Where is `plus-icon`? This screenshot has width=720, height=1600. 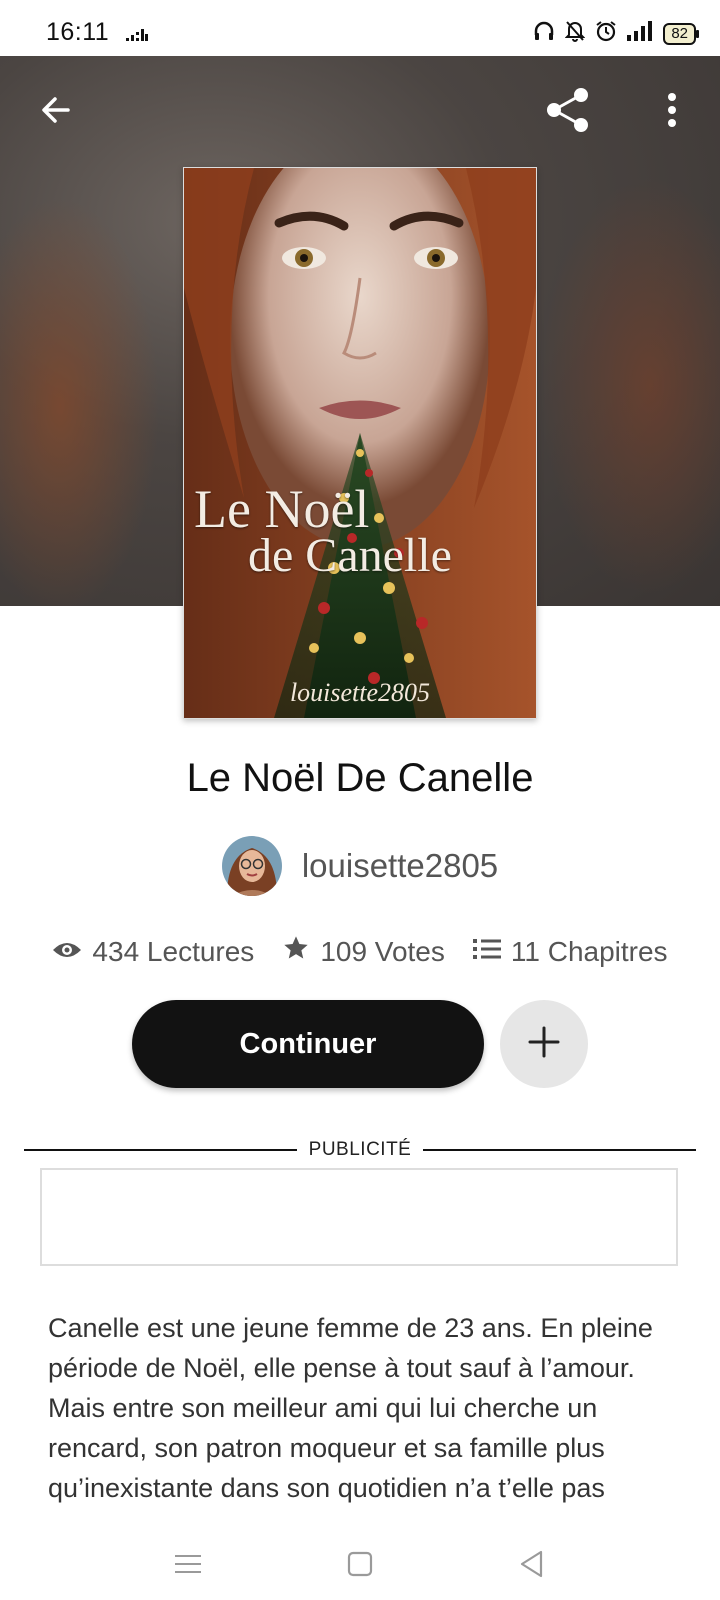 plus-icon is located at coordinates (544, 1044).